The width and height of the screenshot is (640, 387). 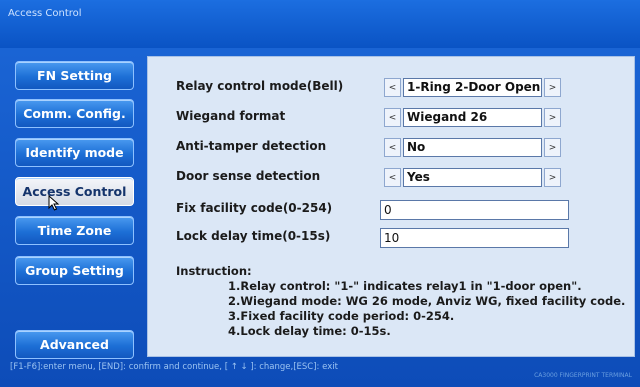 I want to click on mouse-pointer-icon, so click(x=54, y=203).